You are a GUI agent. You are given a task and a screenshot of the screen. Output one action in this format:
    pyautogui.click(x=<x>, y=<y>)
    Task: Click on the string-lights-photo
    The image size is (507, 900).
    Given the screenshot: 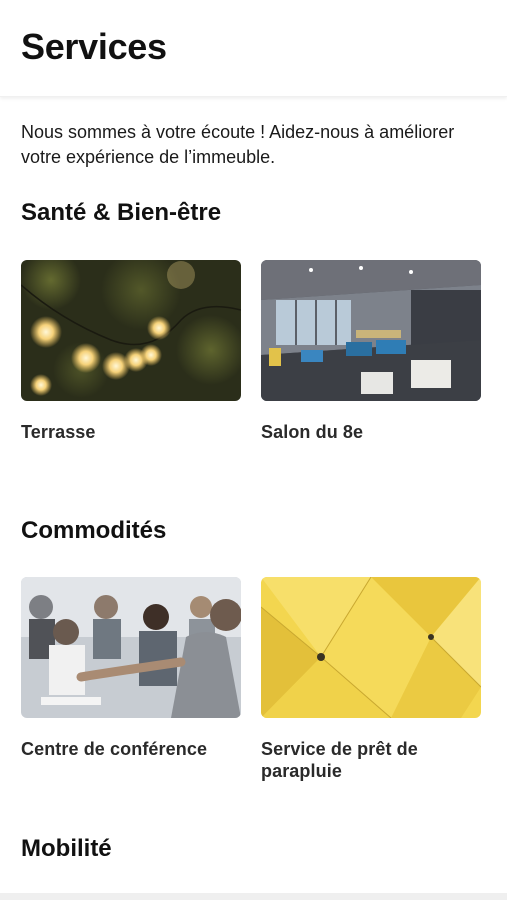 What is the action you would take?
    pyautogui.click(x=131, y=330)
    